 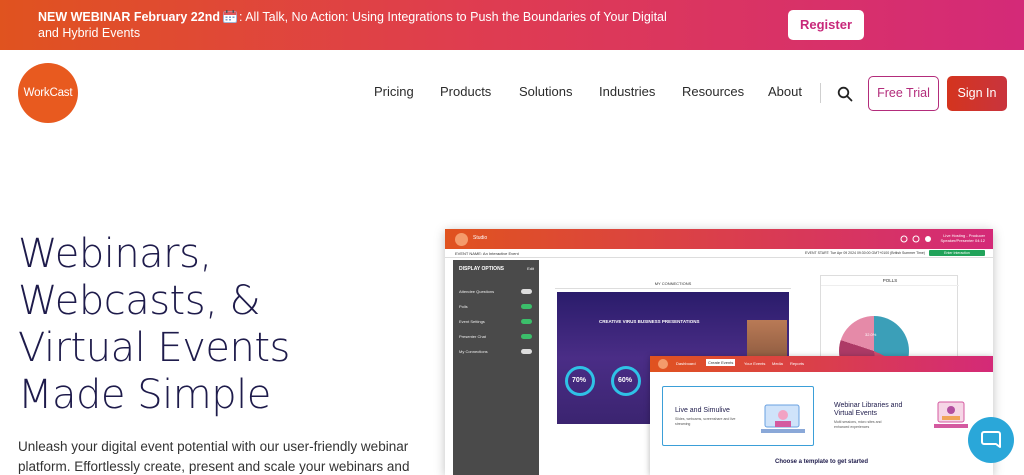 I want to click on hero-title-line: Virtual Events, so click(x=154, y=348).